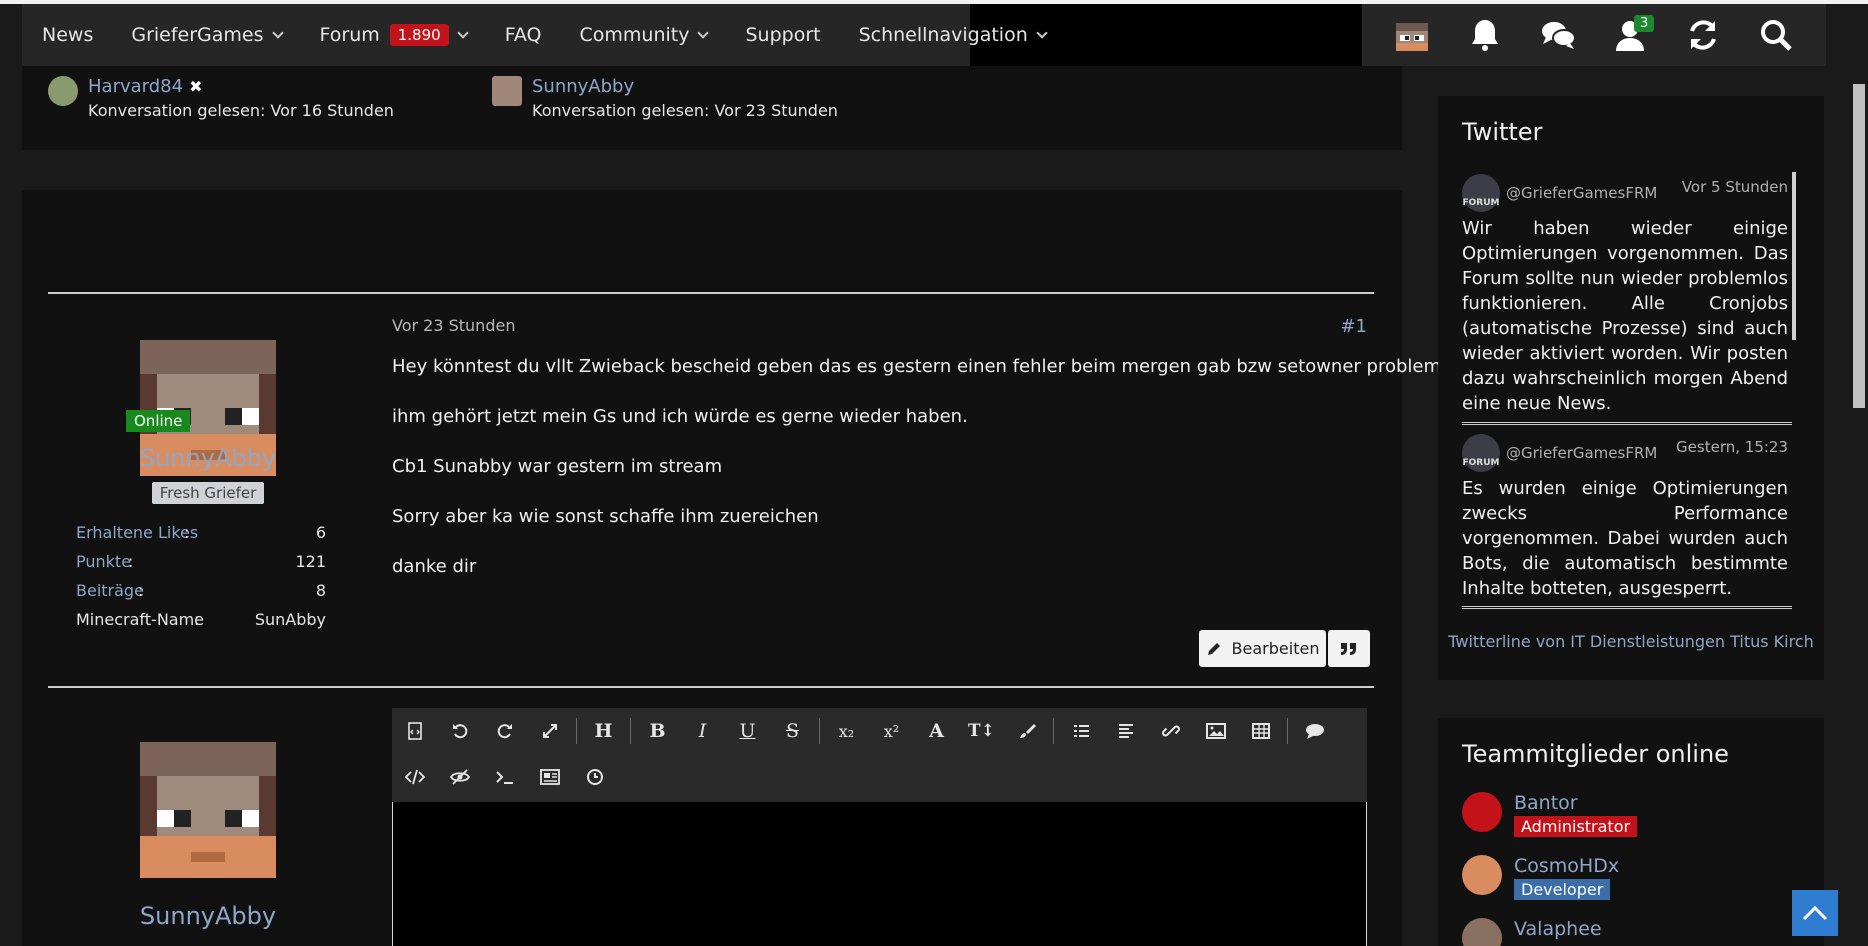 This screenshot has height=946, width=1868. What do you see at coordinates (1815, 913) in the screenshot?
I see `scroll-to-top-button` at bounding box center [1815, 913].